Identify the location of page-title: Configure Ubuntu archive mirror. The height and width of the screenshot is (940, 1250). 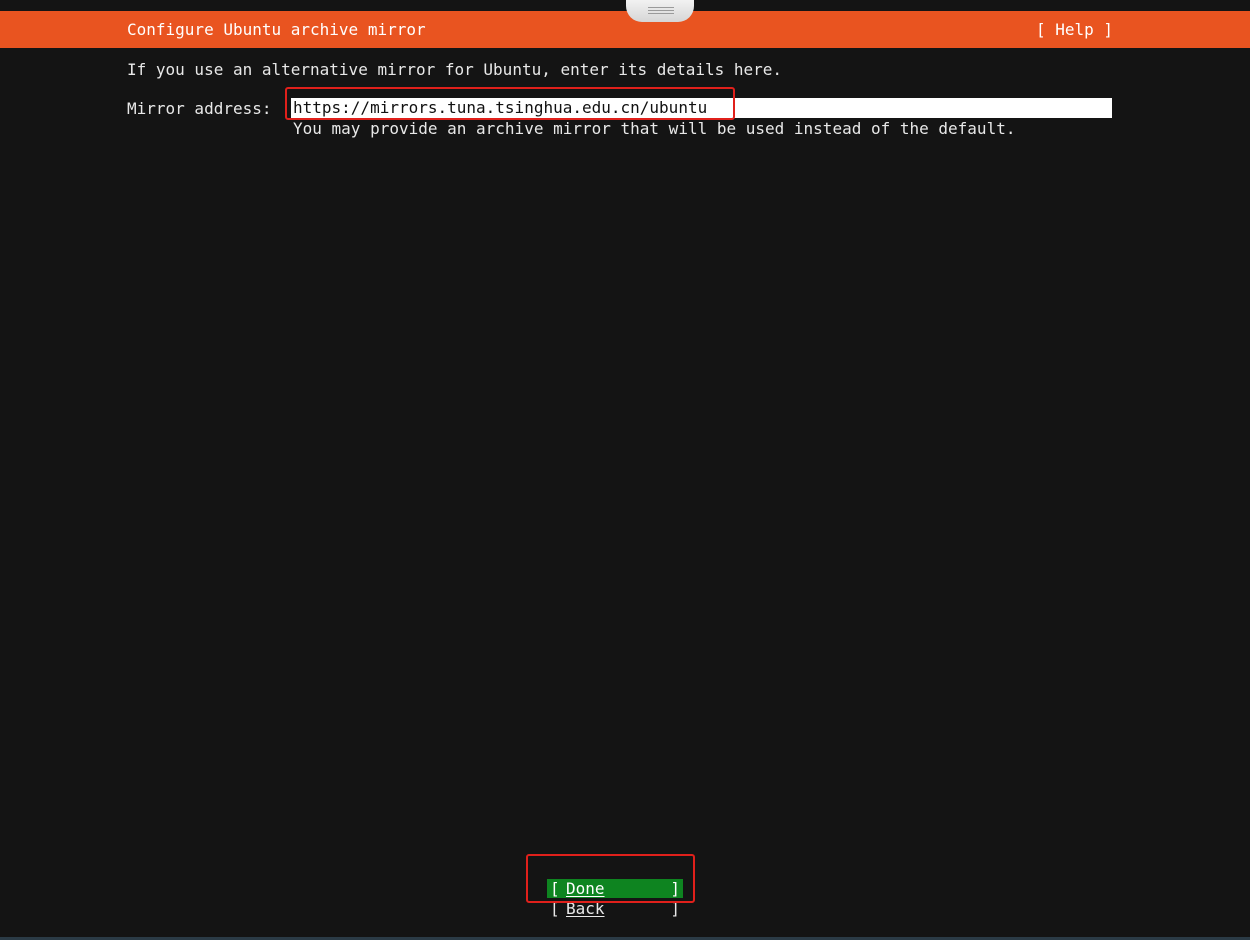
(276, 29).